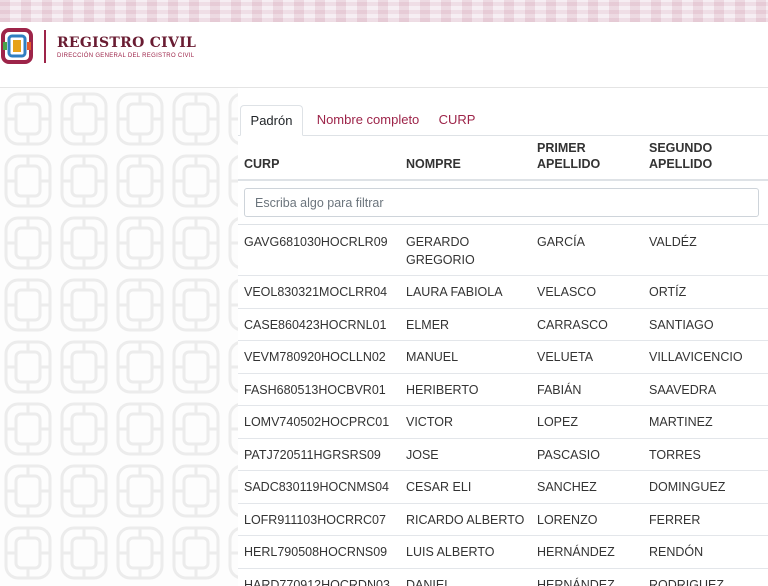 The height and width of the screenshot is (586, 768). Describe the element at coordinates (673, 242) in the screenshot. I see `cell-segundo-apellido: VALDÉZ` at that location.